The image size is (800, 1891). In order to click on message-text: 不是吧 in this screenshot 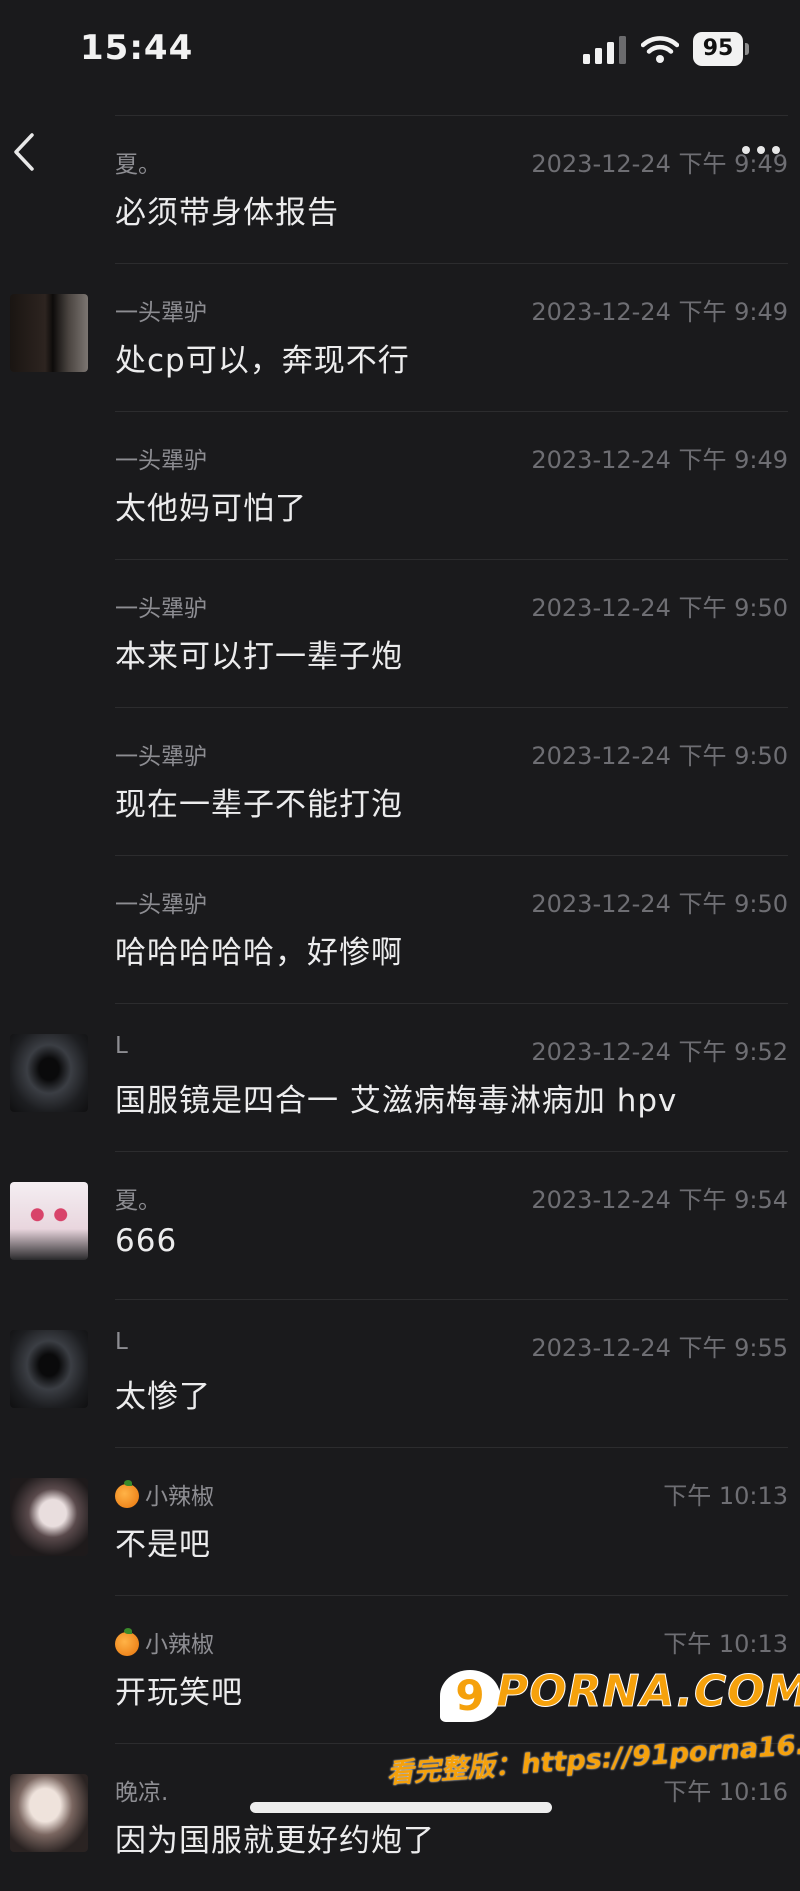, I will do `click(163, 1545)`.